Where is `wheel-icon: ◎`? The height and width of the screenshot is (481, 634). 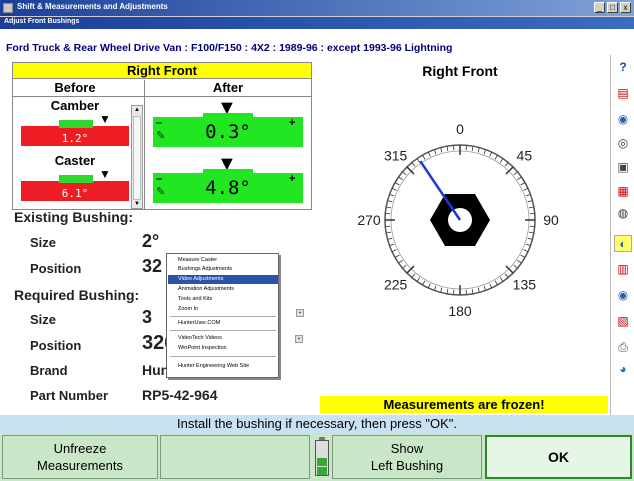 wheel-icon: ◎ is located at coordinates (623, 143).